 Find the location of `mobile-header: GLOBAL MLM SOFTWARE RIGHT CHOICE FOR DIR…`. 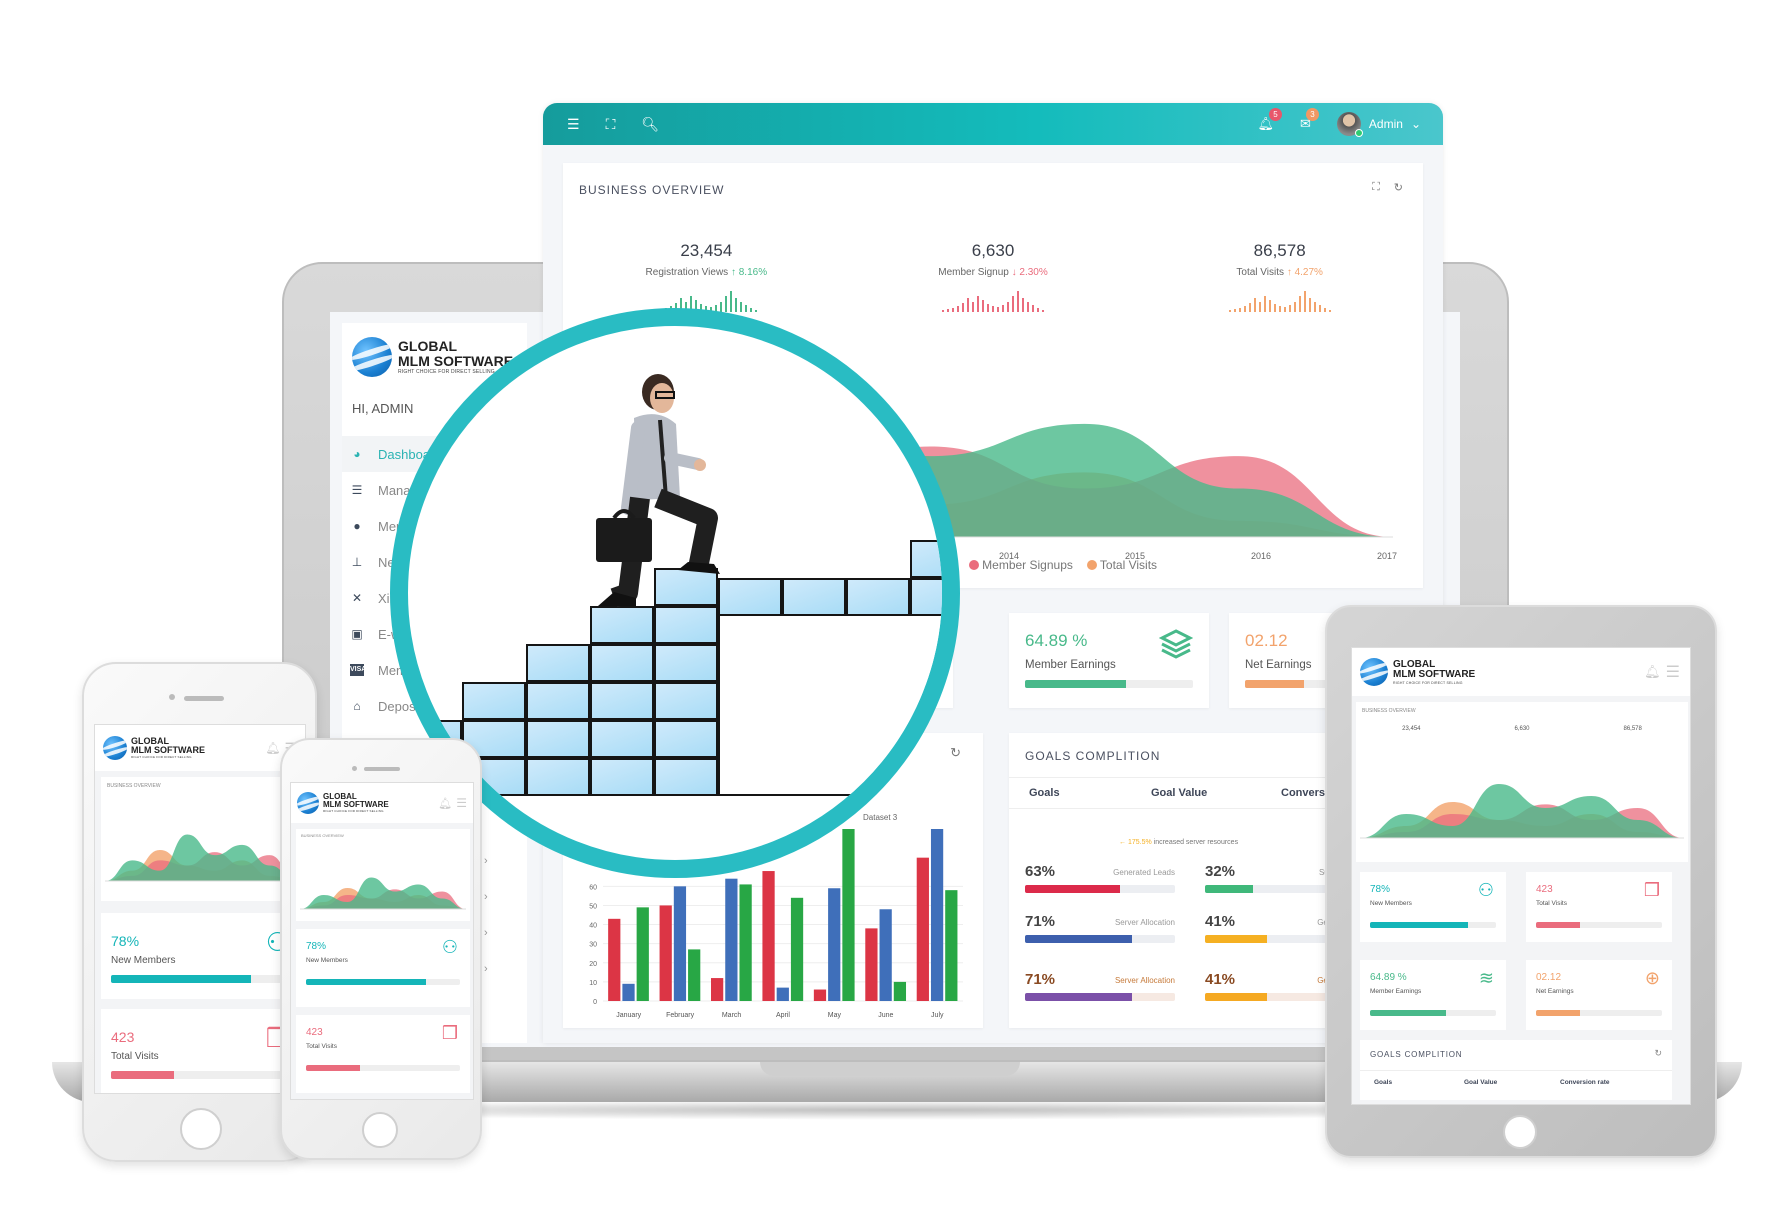

mobile-header: GLOBAL MLM SOFTWARE RIGHT CHOICE FOR DIR… is located at coordinates (382, 803).